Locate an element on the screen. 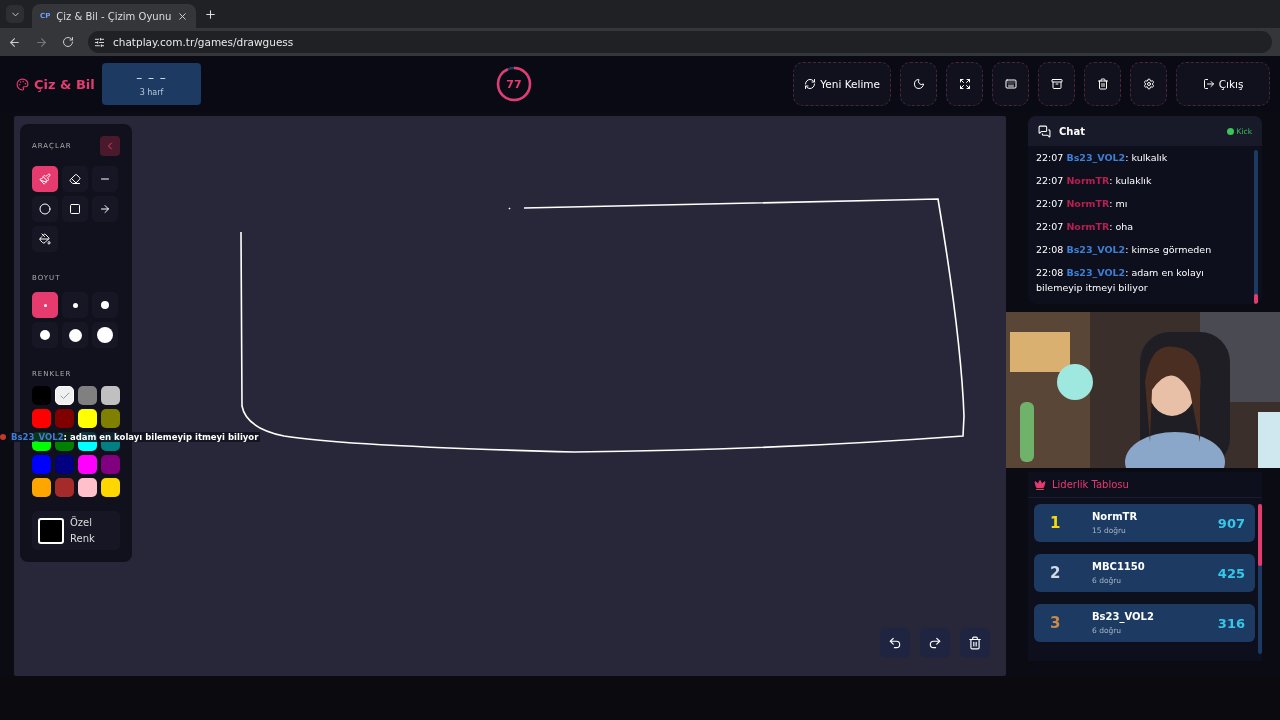  tab-title: Çiz & Bil - Çizim Oyunu is located at coordinates (114, 16).